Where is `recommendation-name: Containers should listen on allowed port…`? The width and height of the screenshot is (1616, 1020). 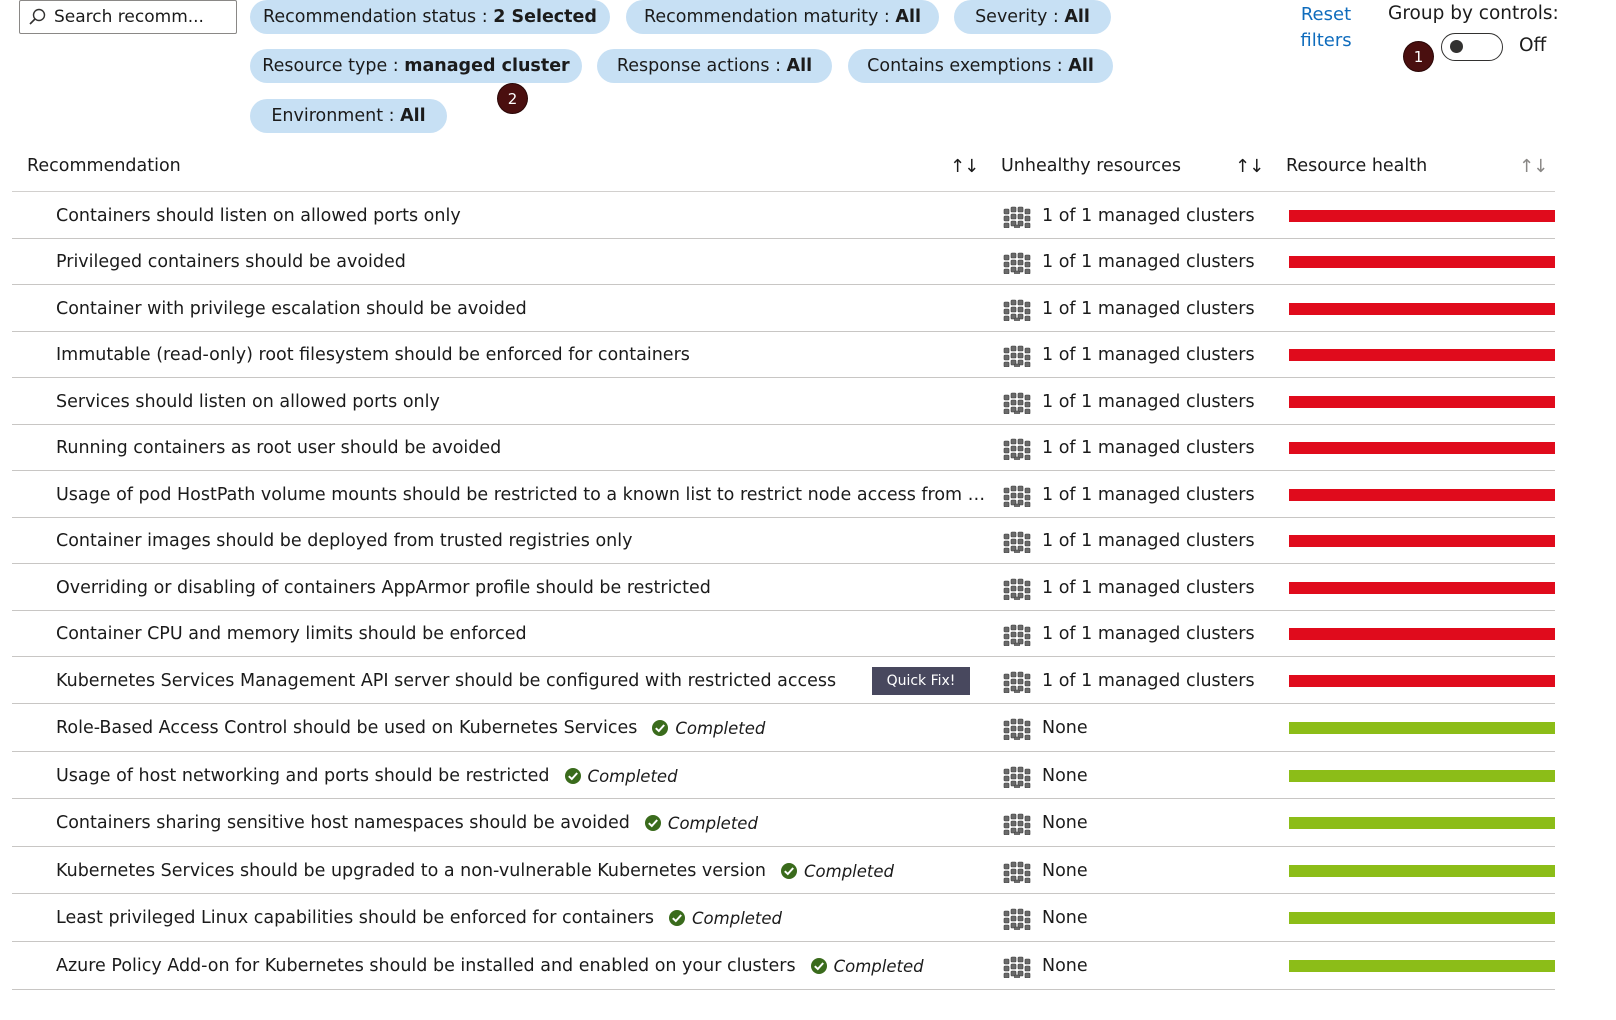
recommendation-name: Containers should listen on allowed port… is located at coordinates (258, 216).